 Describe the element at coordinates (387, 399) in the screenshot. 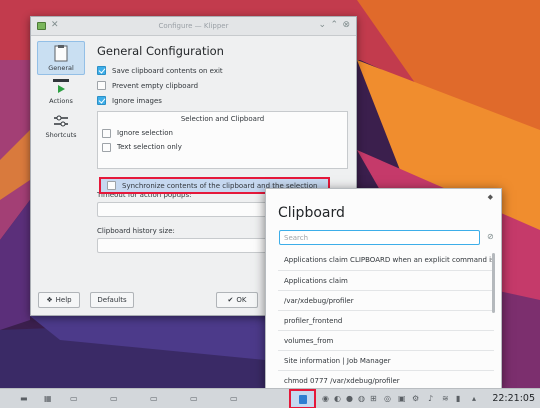

I see `tray-icon: ◎` at that location.